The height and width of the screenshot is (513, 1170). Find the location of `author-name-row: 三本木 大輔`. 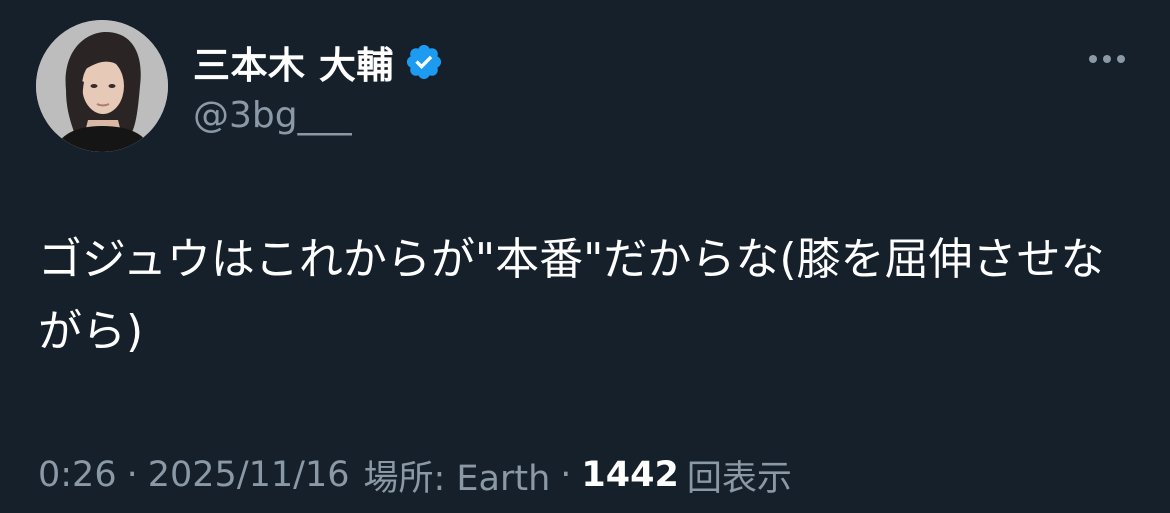

author-name-row: 三本木 大輔 is located at coordinates (318, 62).